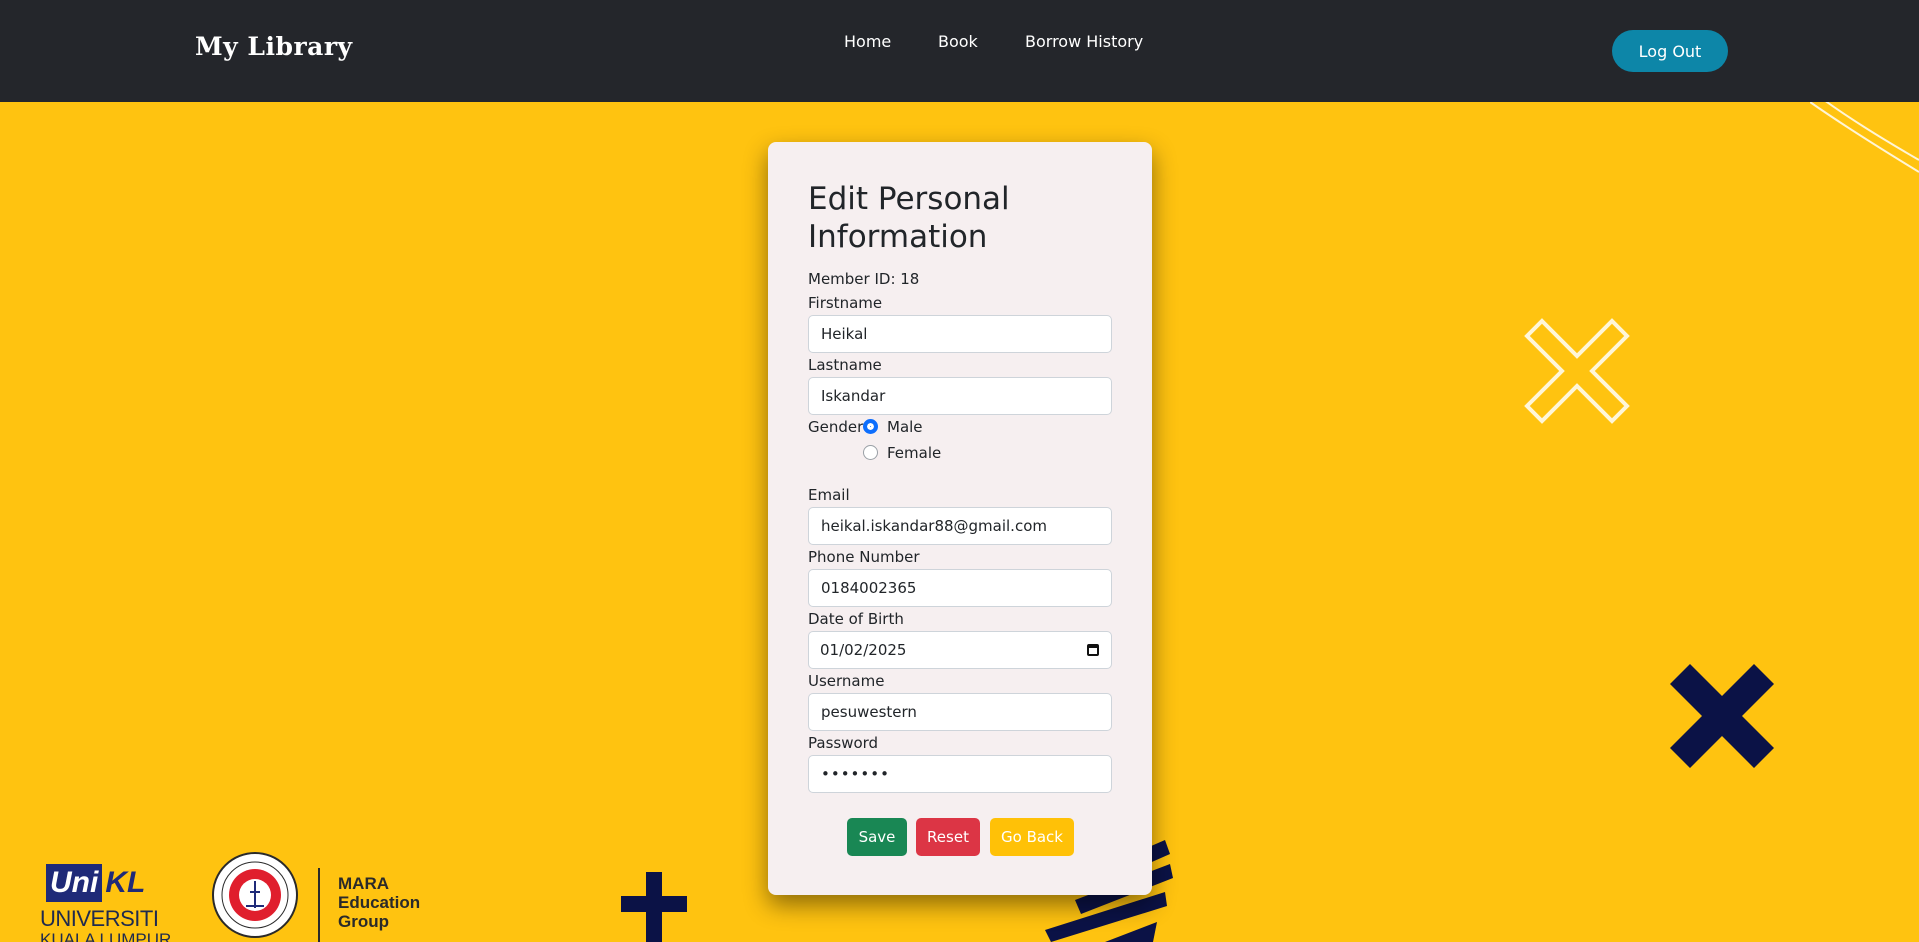 The image size is (1919, 942). I want to click on username-input: pesuwestern, so click(960, 712).